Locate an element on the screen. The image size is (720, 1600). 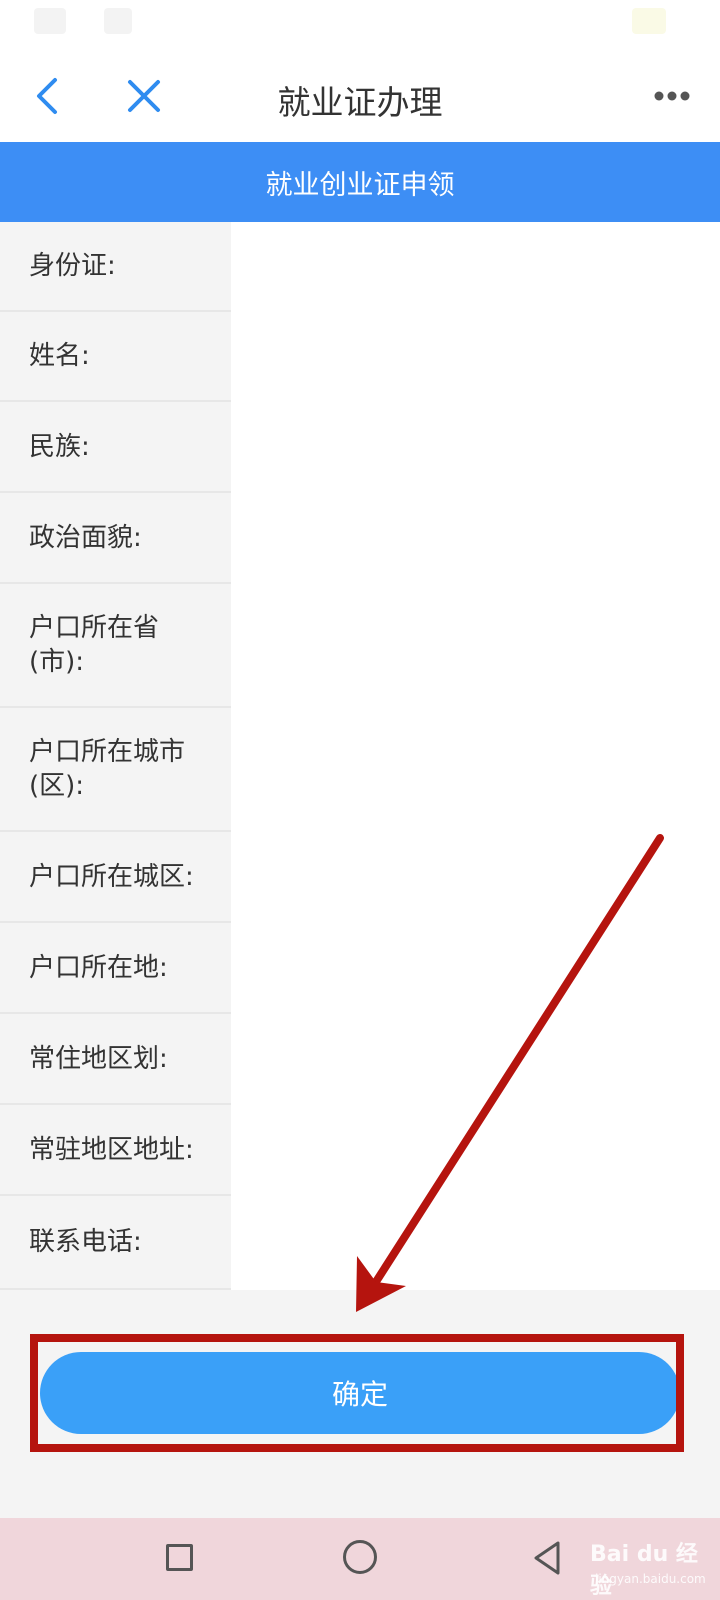
ethnicity-field is located at coordinates (475, 447).